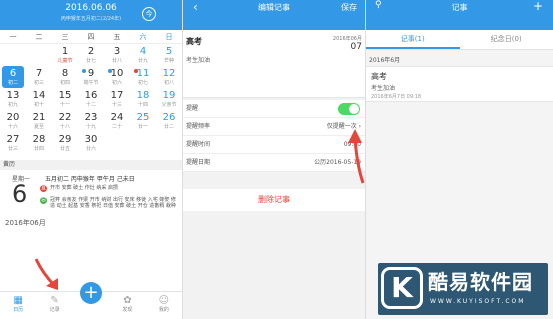 This screenshot has height=319, width=553. What do you see at coordinates (39, 73) in the screenshot?
I see `day-number: 7` at bounding box center [39, 73].